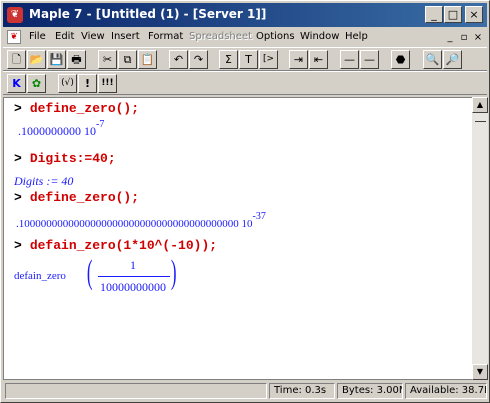  I want to click on execute-all-icon: !!!, so click(107, 83).